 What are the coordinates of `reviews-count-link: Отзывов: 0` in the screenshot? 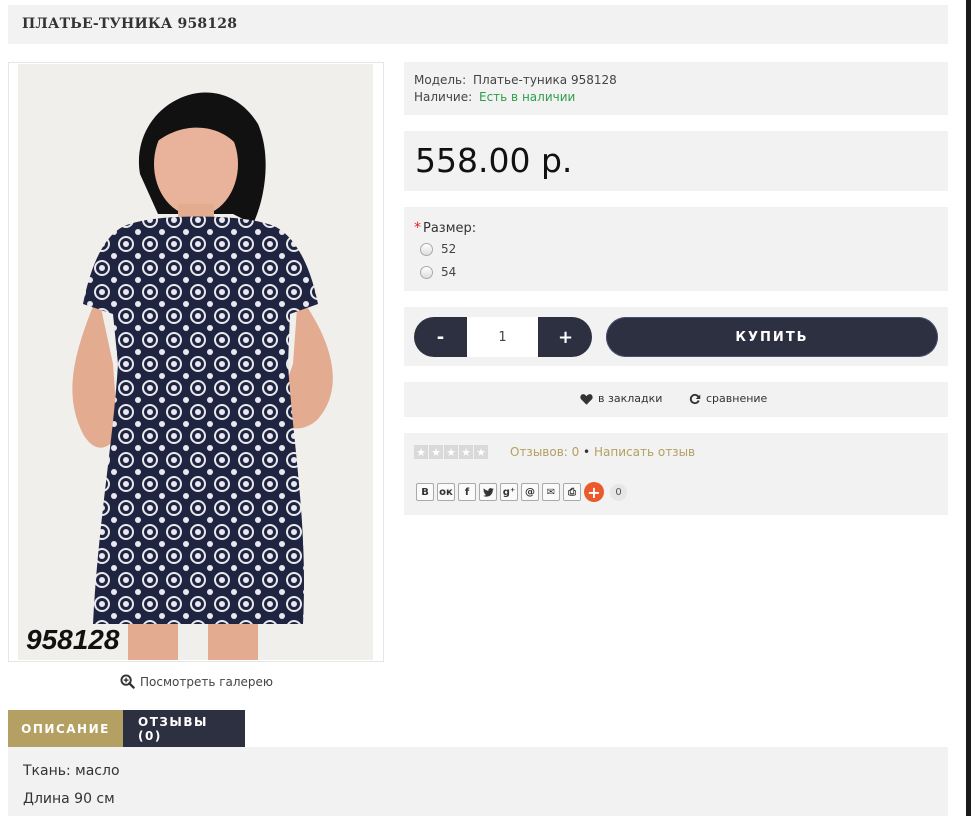 It's located at (544, 452).